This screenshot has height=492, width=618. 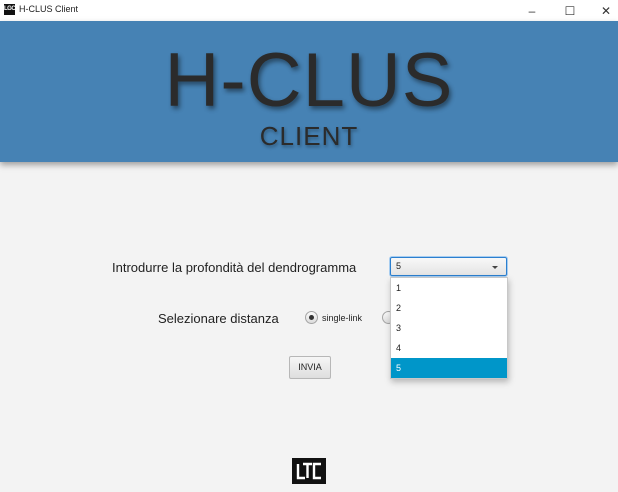 I want to click on depth-option-4: 4, so click(x=449, y=348).